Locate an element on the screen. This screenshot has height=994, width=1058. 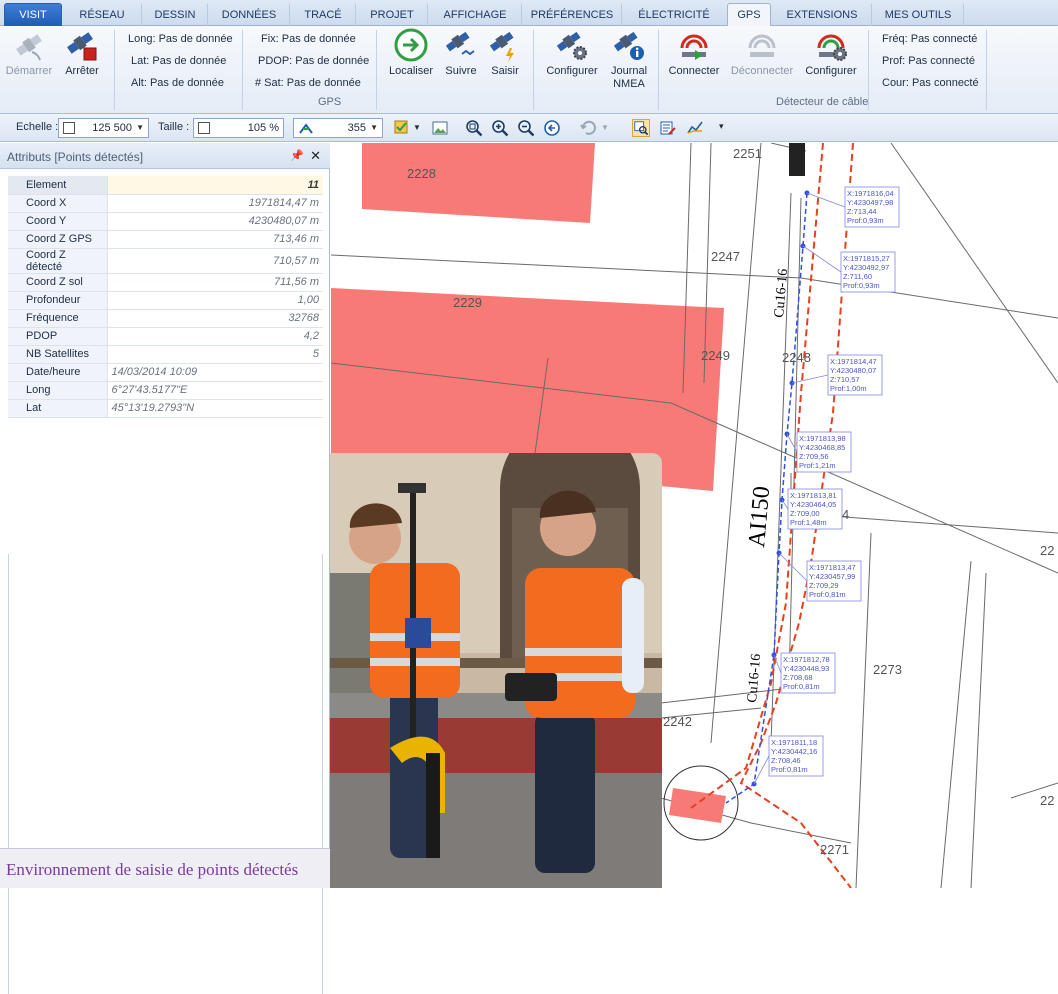
size-checkbox is located at coordinates (204, 128).